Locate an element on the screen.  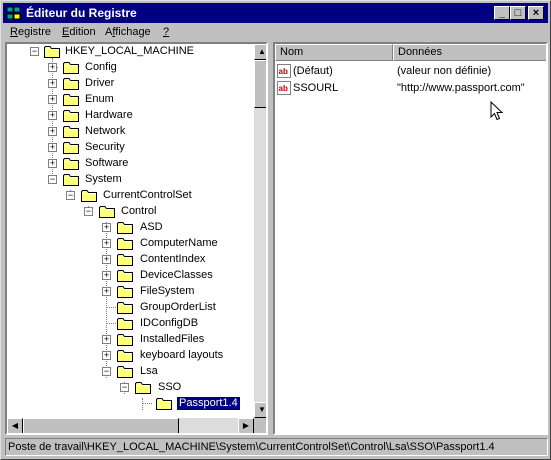
tree-node-label: GroupOrderList is located at coordinates (178, 307).